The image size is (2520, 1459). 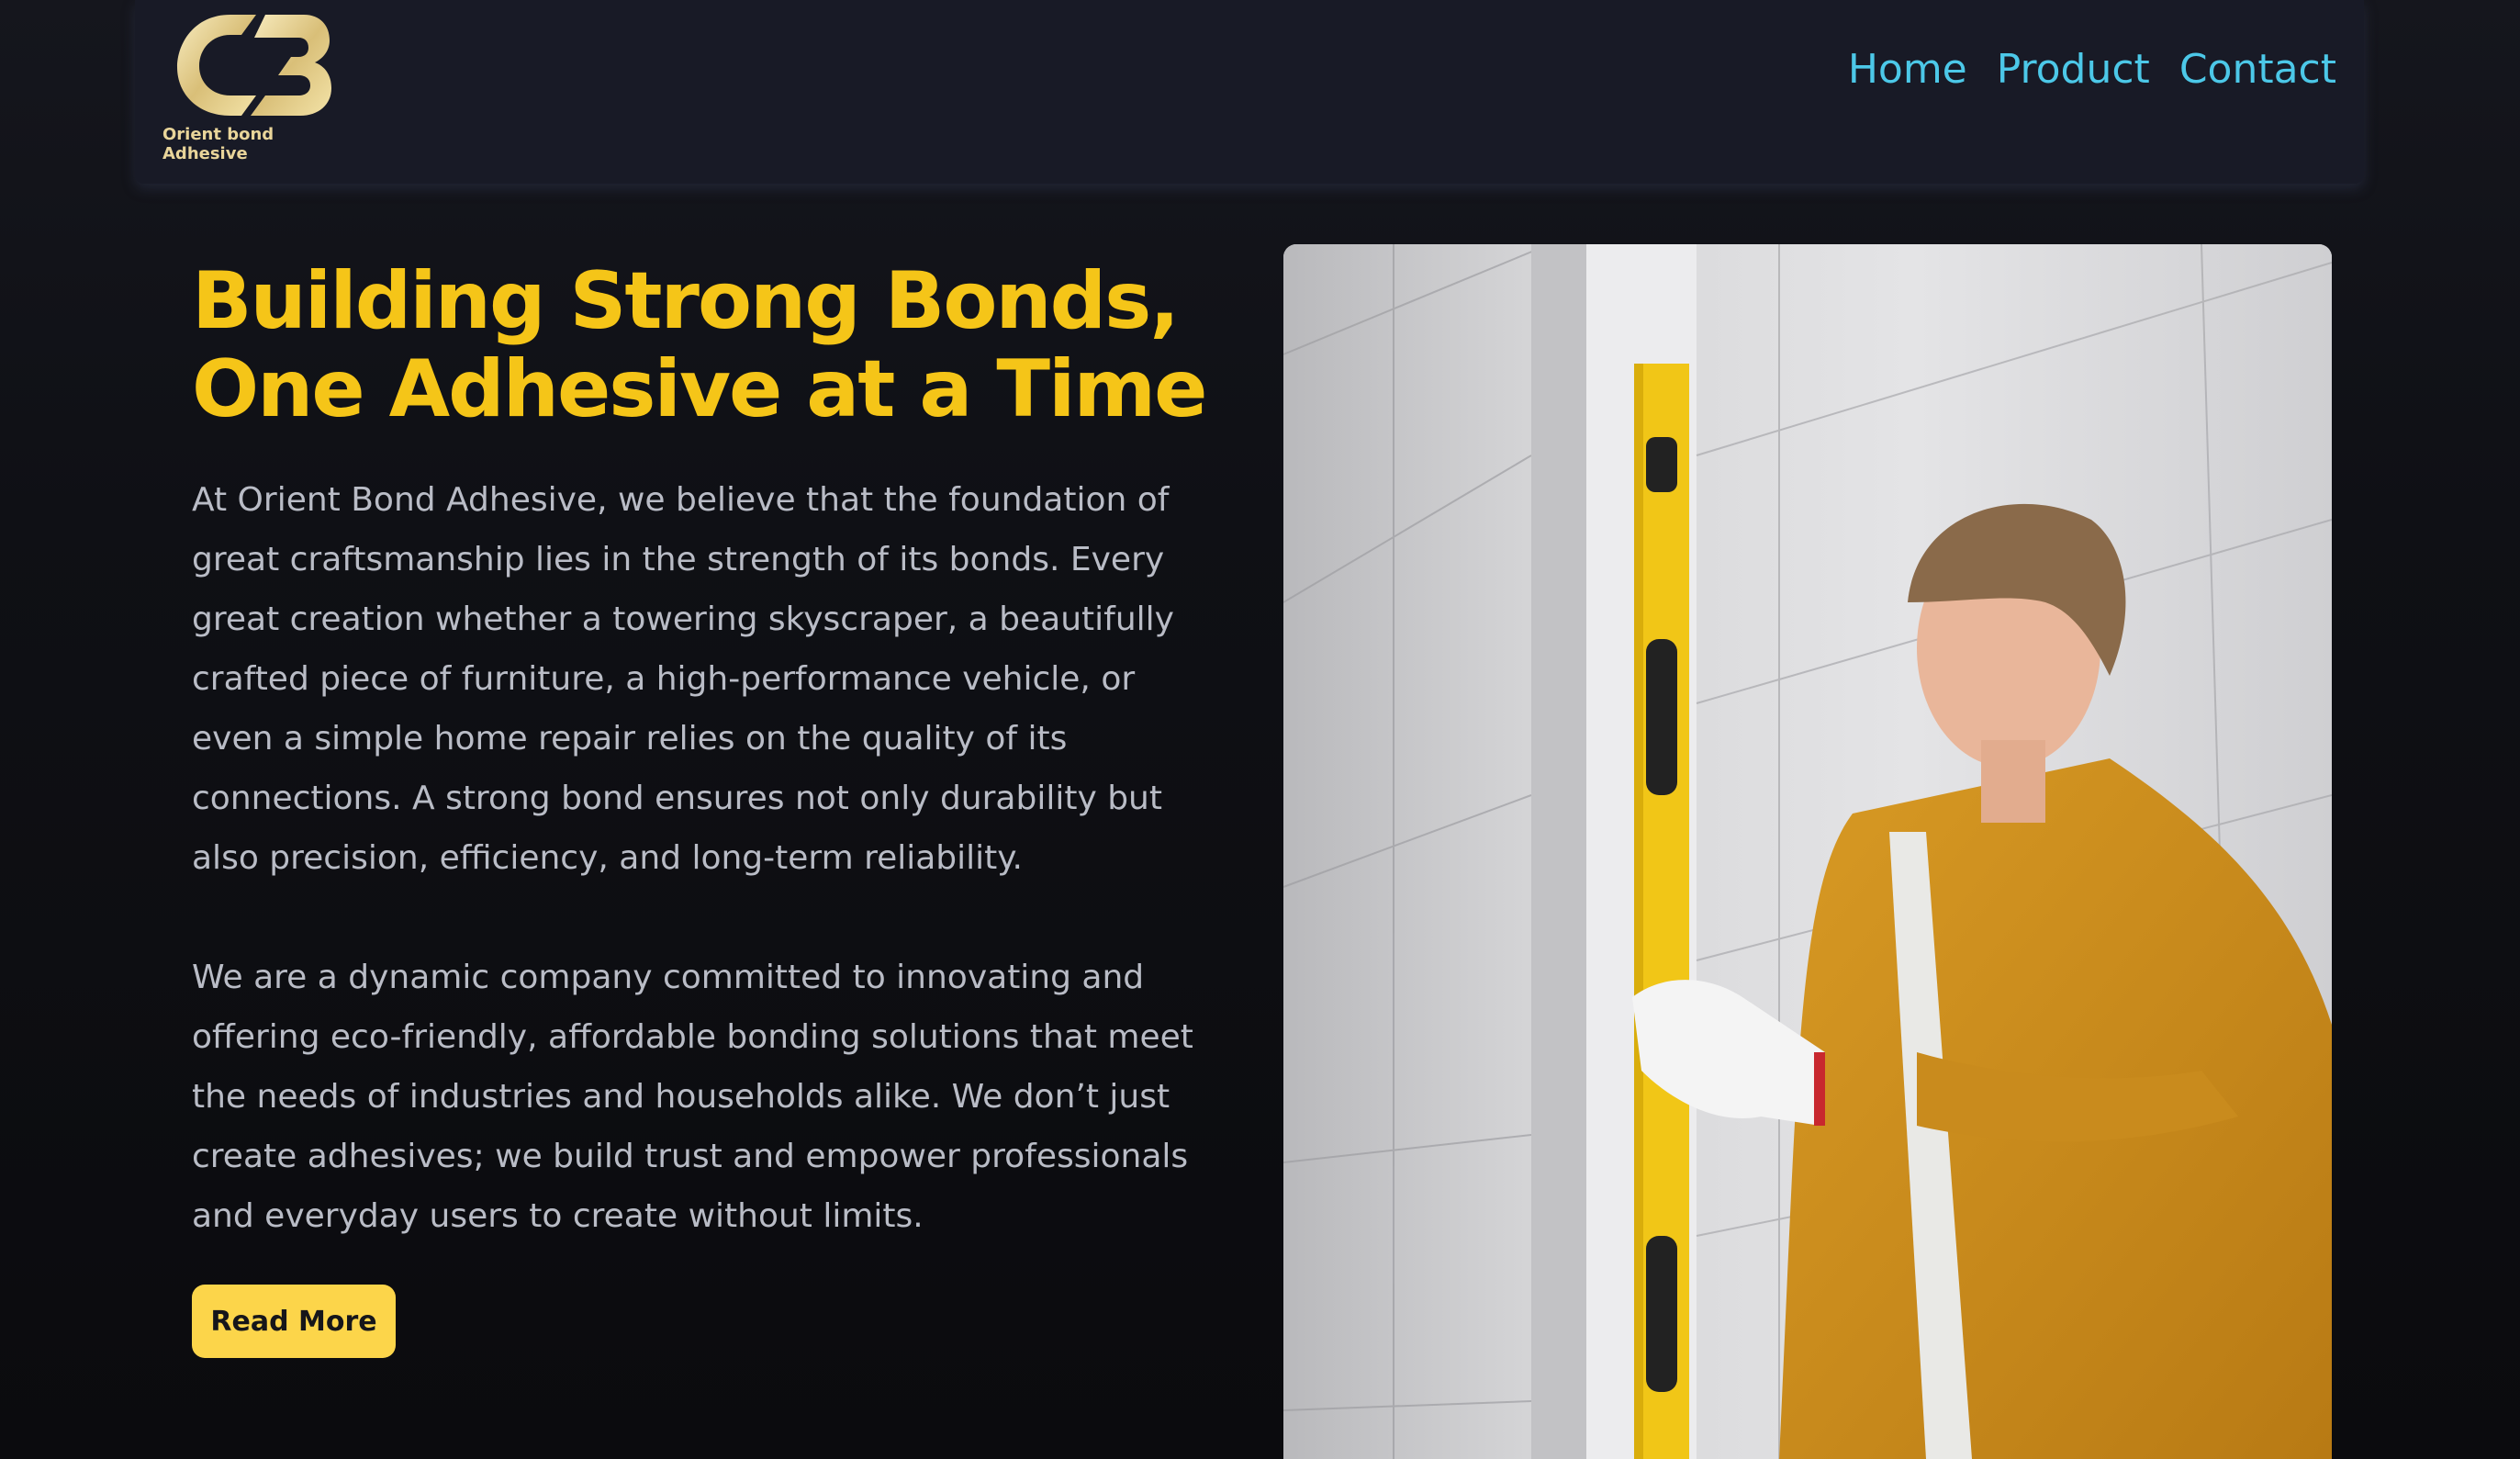 I want to click on logo-text: Orient bond Adhesive, so click(x=218, y=144).